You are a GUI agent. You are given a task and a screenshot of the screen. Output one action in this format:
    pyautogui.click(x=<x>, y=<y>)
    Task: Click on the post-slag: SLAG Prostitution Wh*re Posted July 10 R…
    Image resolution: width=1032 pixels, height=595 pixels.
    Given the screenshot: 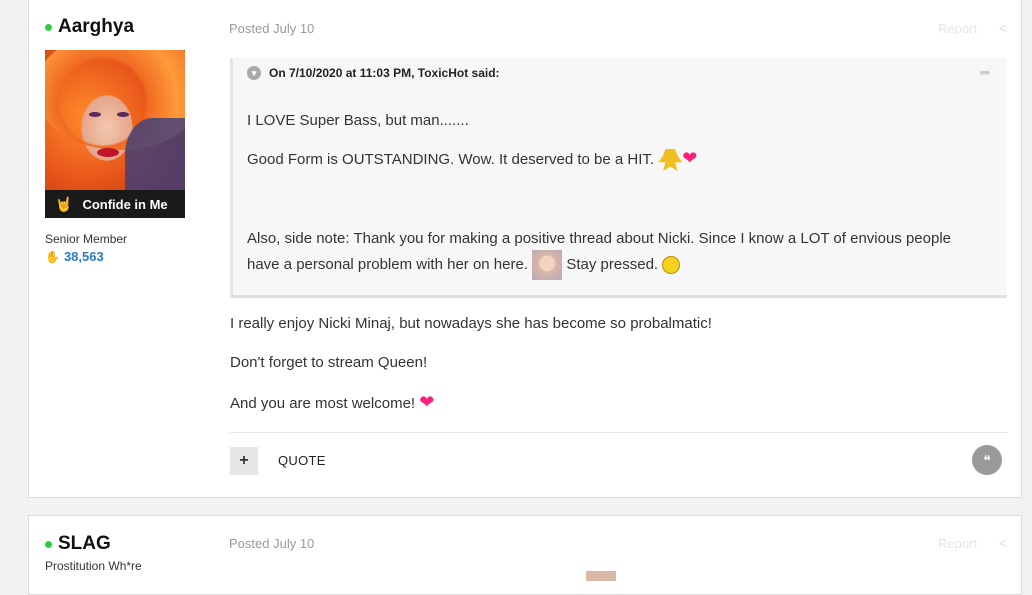 What is the action you would take?
    pyautogui.click(x=525, y=555)
    